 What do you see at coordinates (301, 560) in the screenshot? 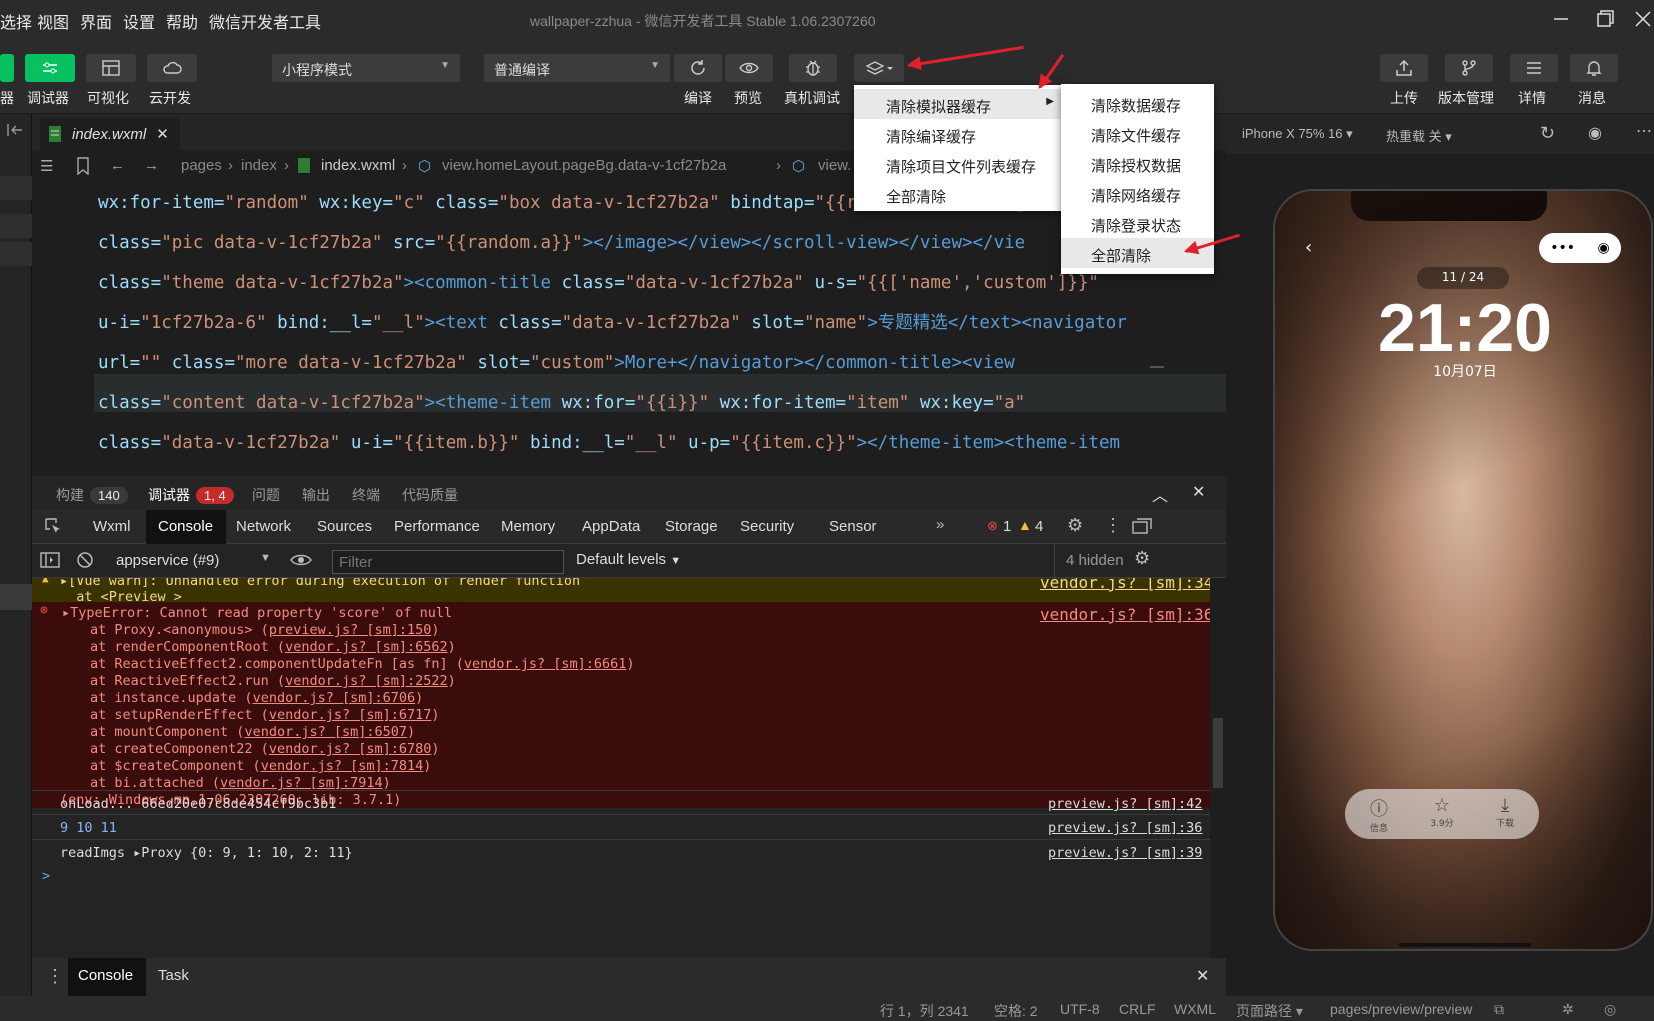
I see `eye-icon` at bounding box center [301, 560].